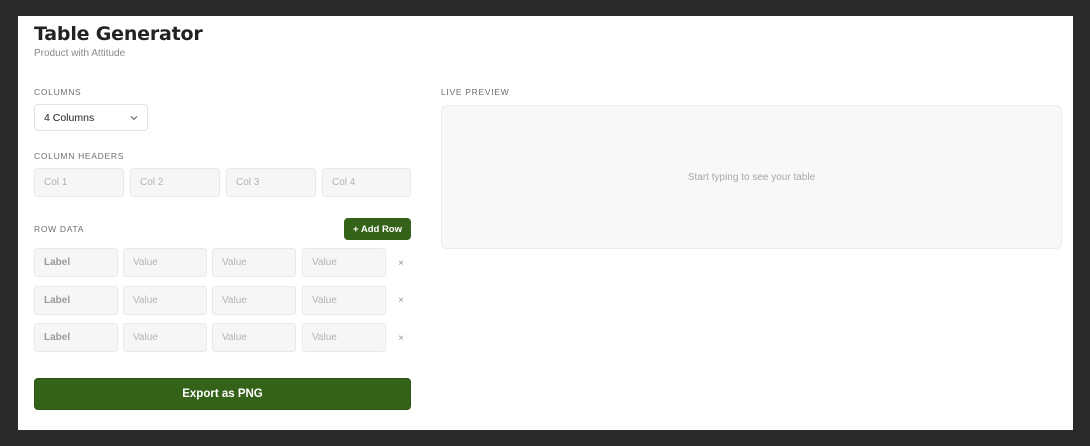  What do you see at coordinates (377, 229) in the screenshot?
I see `add-row-button: + Add Row` at bounding box center [377, 229].